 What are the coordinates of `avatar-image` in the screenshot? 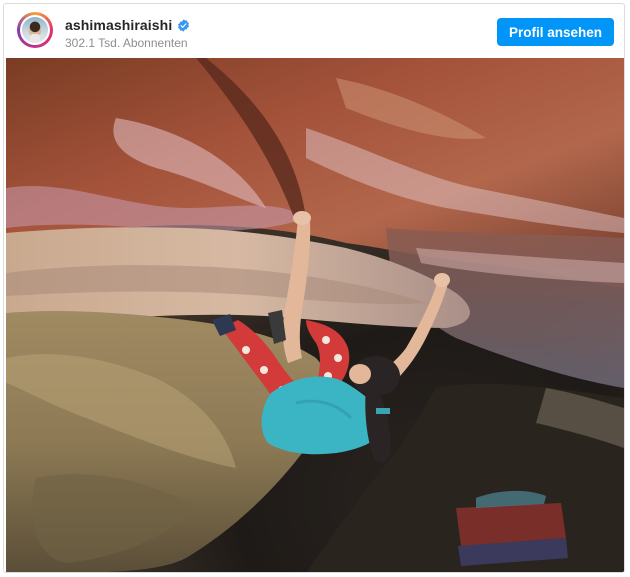 It's located at (35, 30).